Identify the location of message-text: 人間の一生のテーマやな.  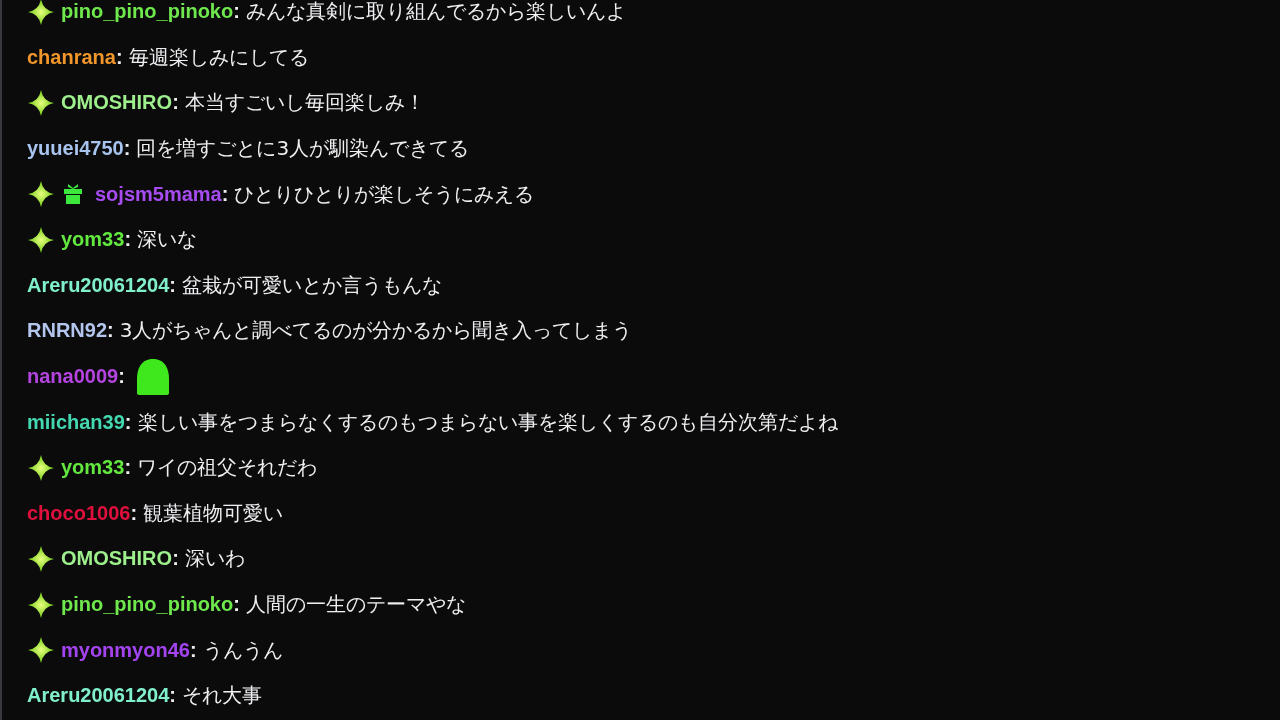
(355, 604).